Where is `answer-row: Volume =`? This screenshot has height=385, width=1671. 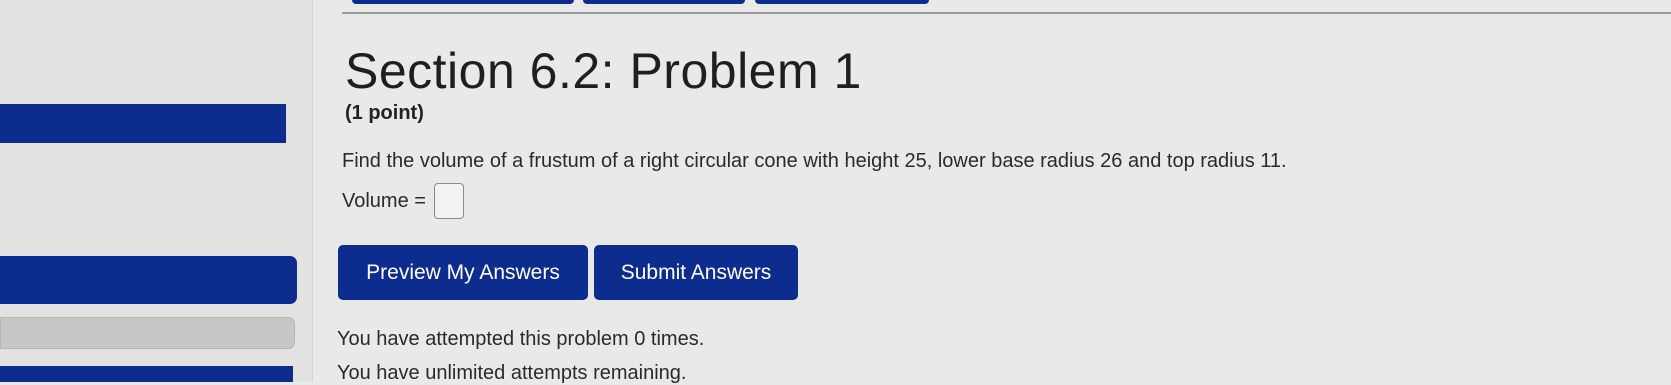
answer-row: Volume = is located at coordinates (403, 201).